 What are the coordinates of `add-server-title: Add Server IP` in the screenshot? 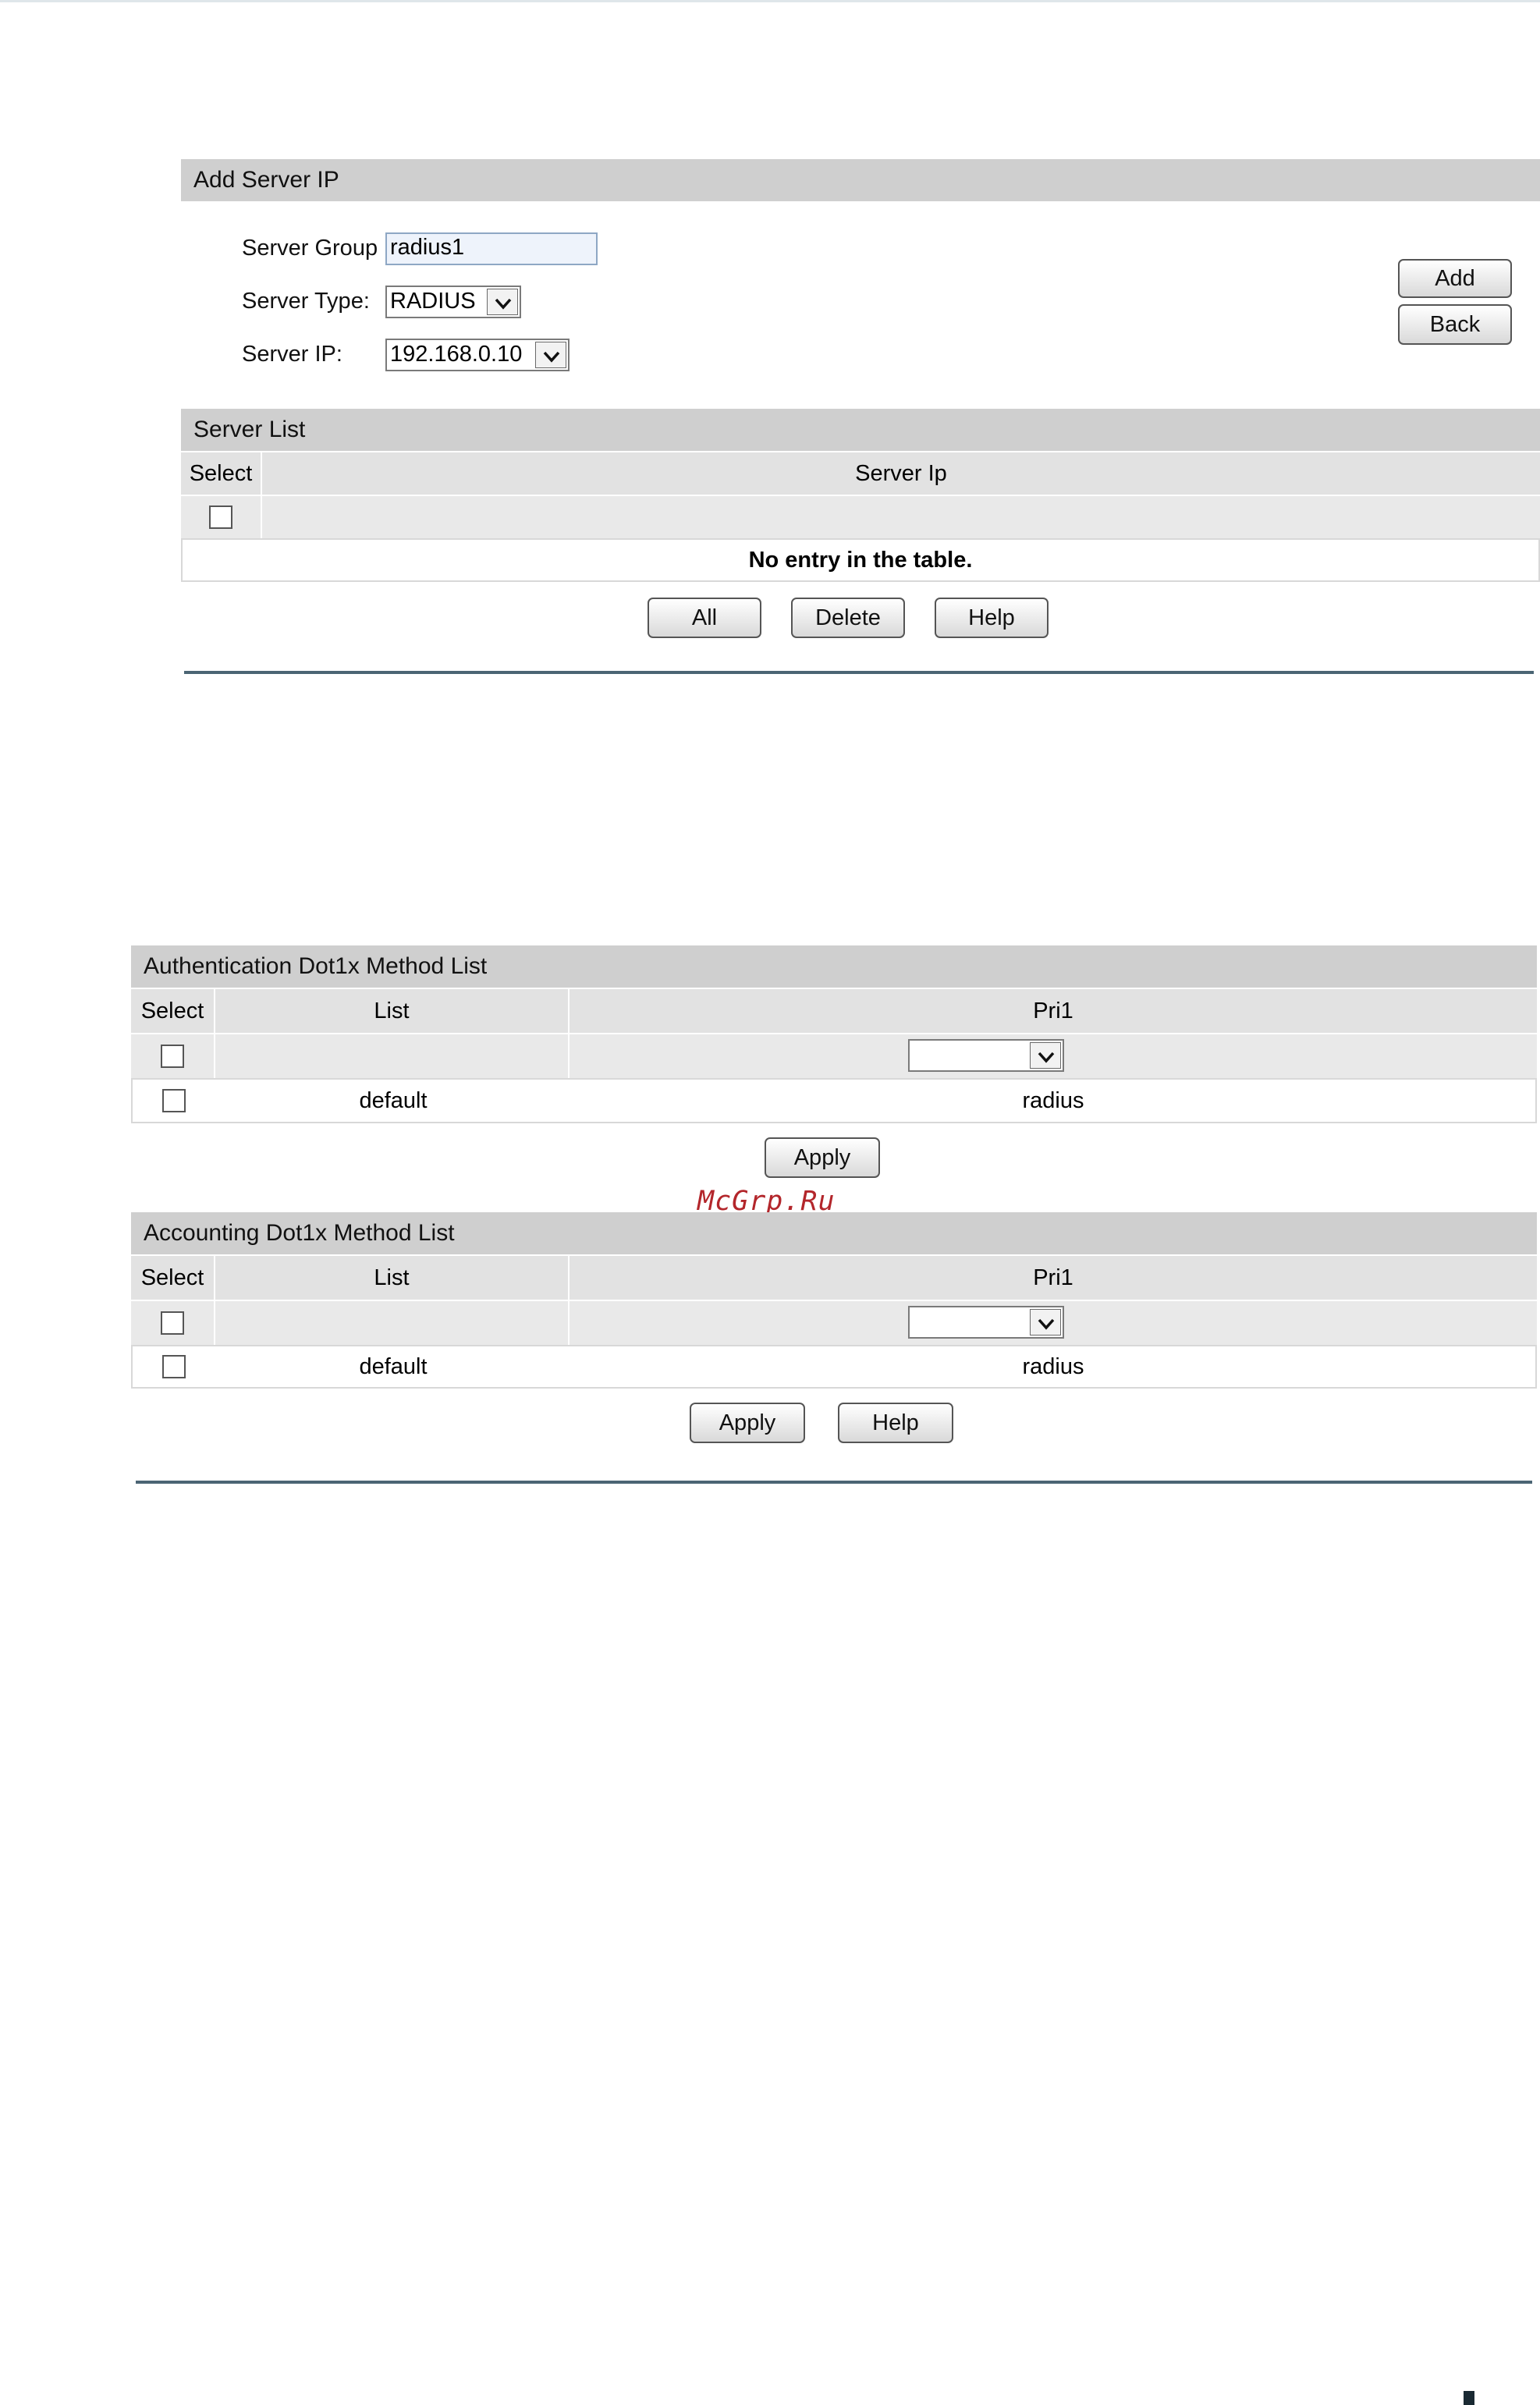 It's located at (266, 180).